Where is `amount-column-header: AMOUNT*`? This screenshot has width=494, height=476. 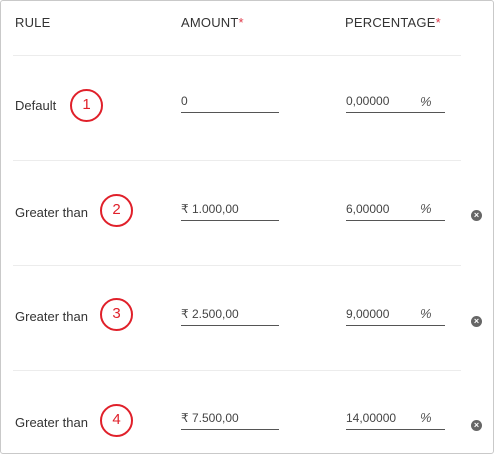 amount-column-header: AMOUNT* is located at coordinates (212, 22).